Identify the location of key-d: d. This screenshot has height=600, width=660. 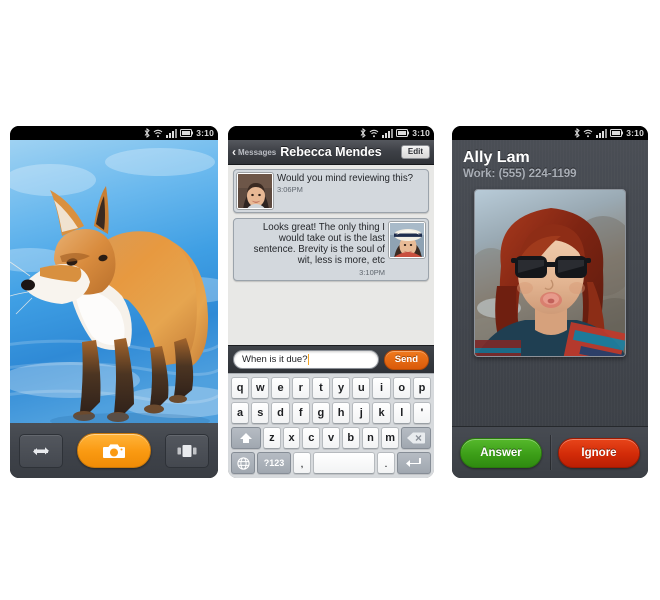
(280, 413).